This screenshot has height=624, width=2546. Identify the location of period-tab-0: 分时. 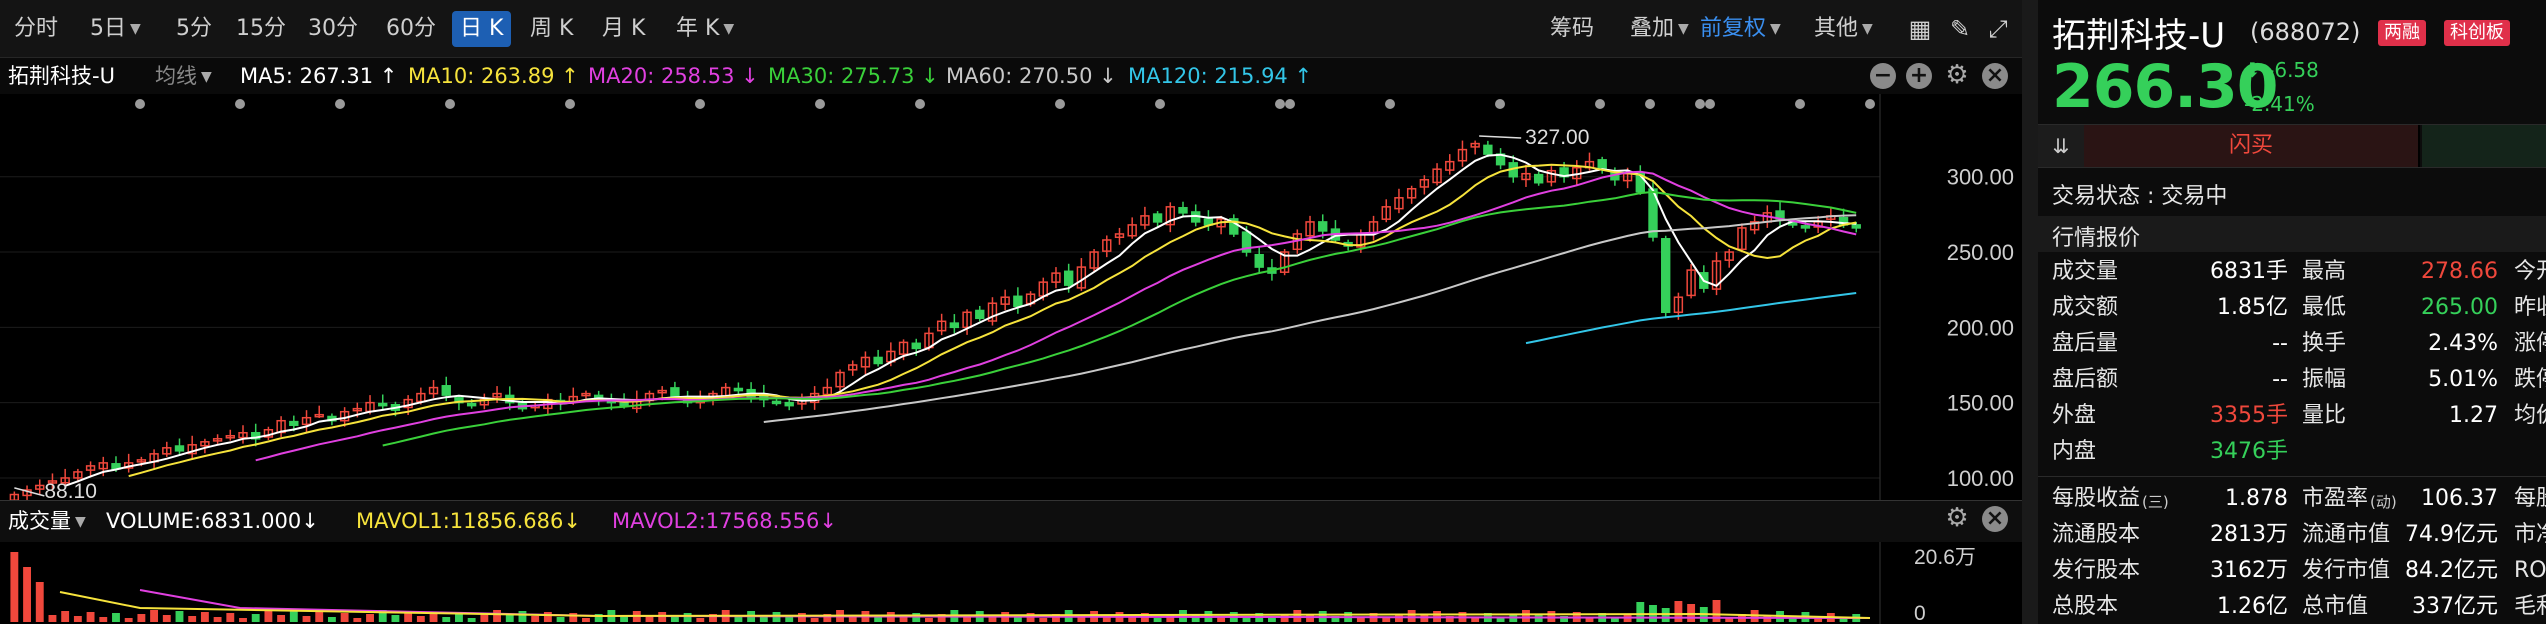
(36, 29).